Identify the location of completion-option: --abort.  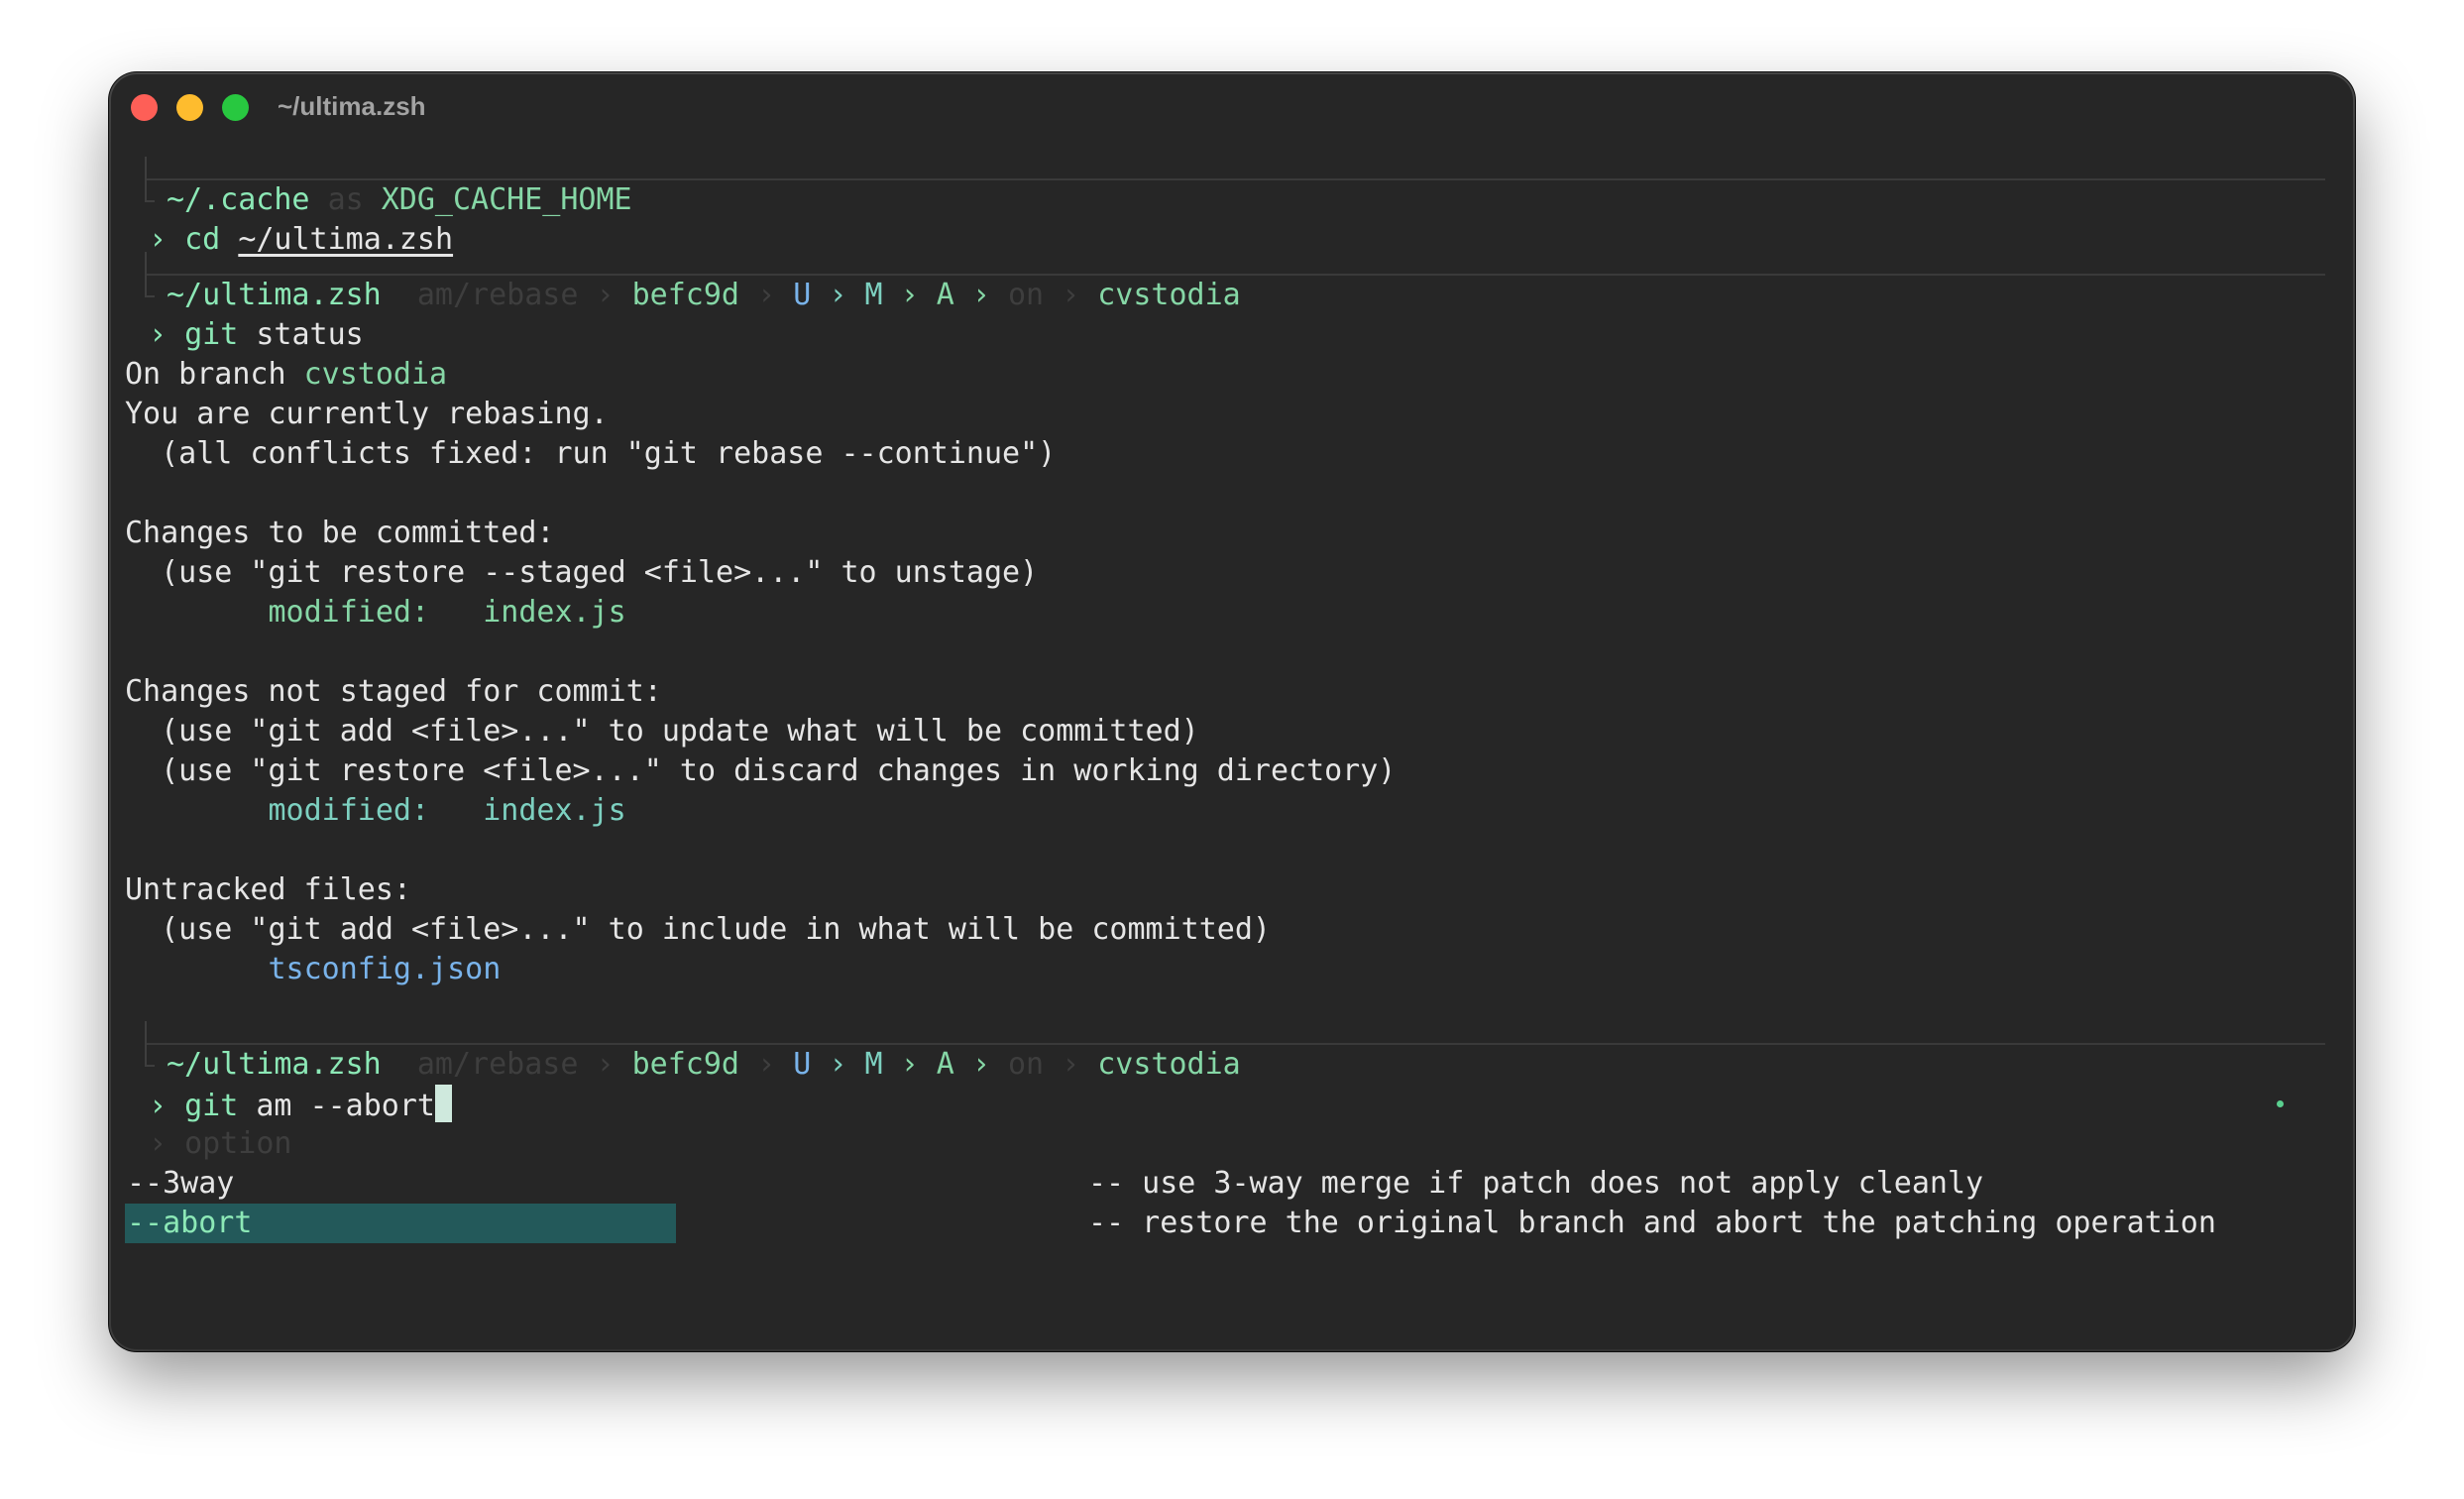
(400, 1223).